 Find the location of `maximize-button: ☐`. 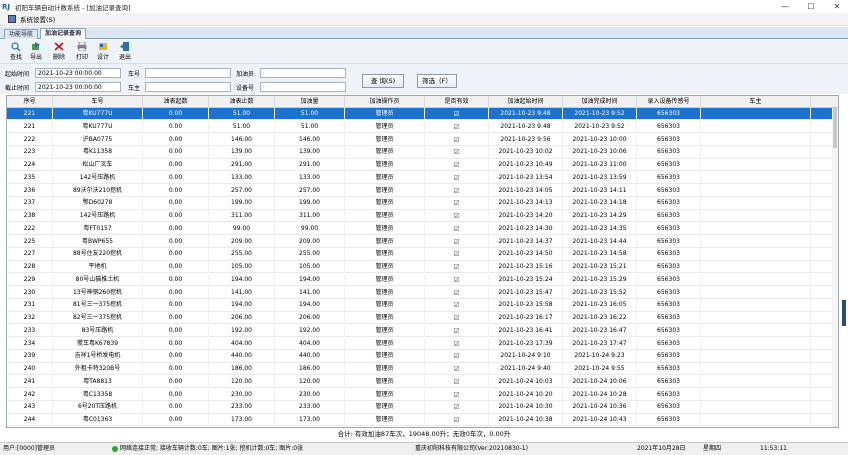

maximize-button: ☐ is located at coordinates (811, 6).